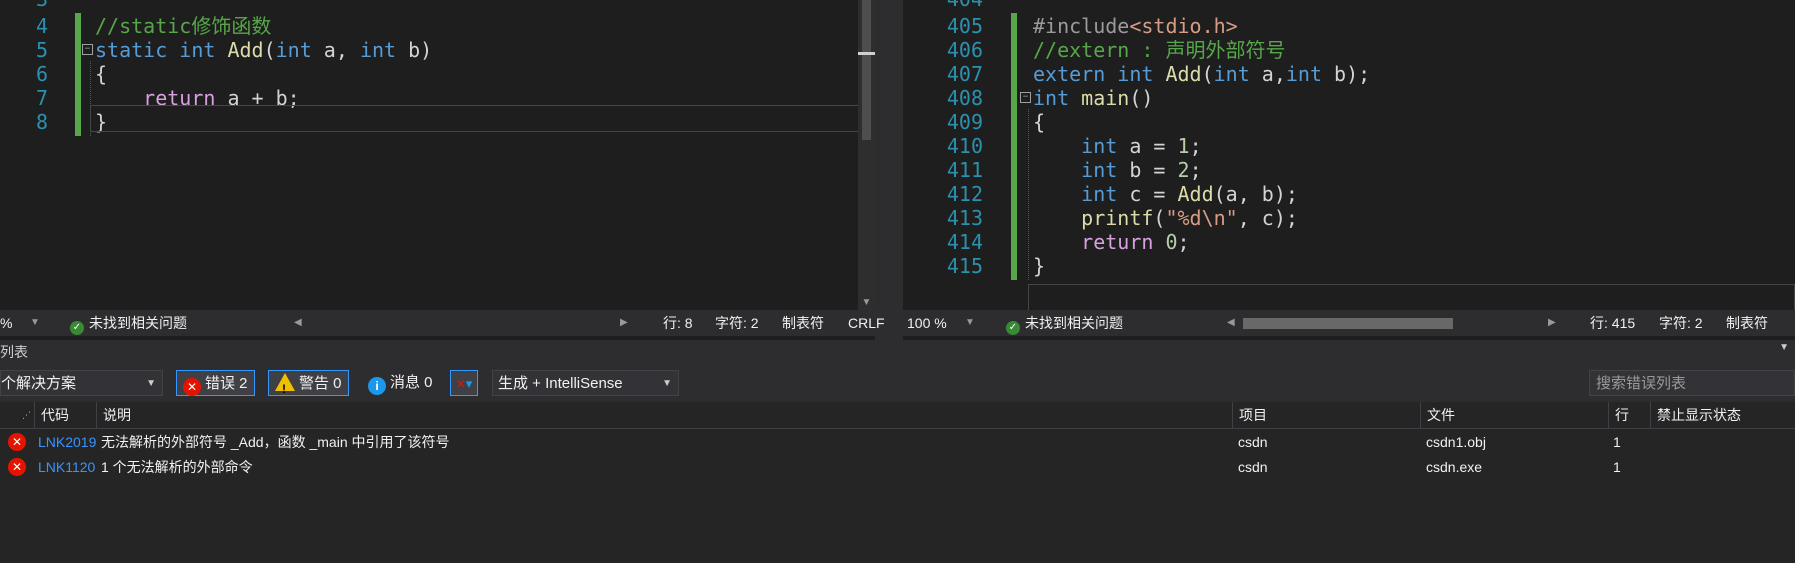 This screenshot has width=1795, height=563. I want to click on column-description: 说明, so click(664, 415).